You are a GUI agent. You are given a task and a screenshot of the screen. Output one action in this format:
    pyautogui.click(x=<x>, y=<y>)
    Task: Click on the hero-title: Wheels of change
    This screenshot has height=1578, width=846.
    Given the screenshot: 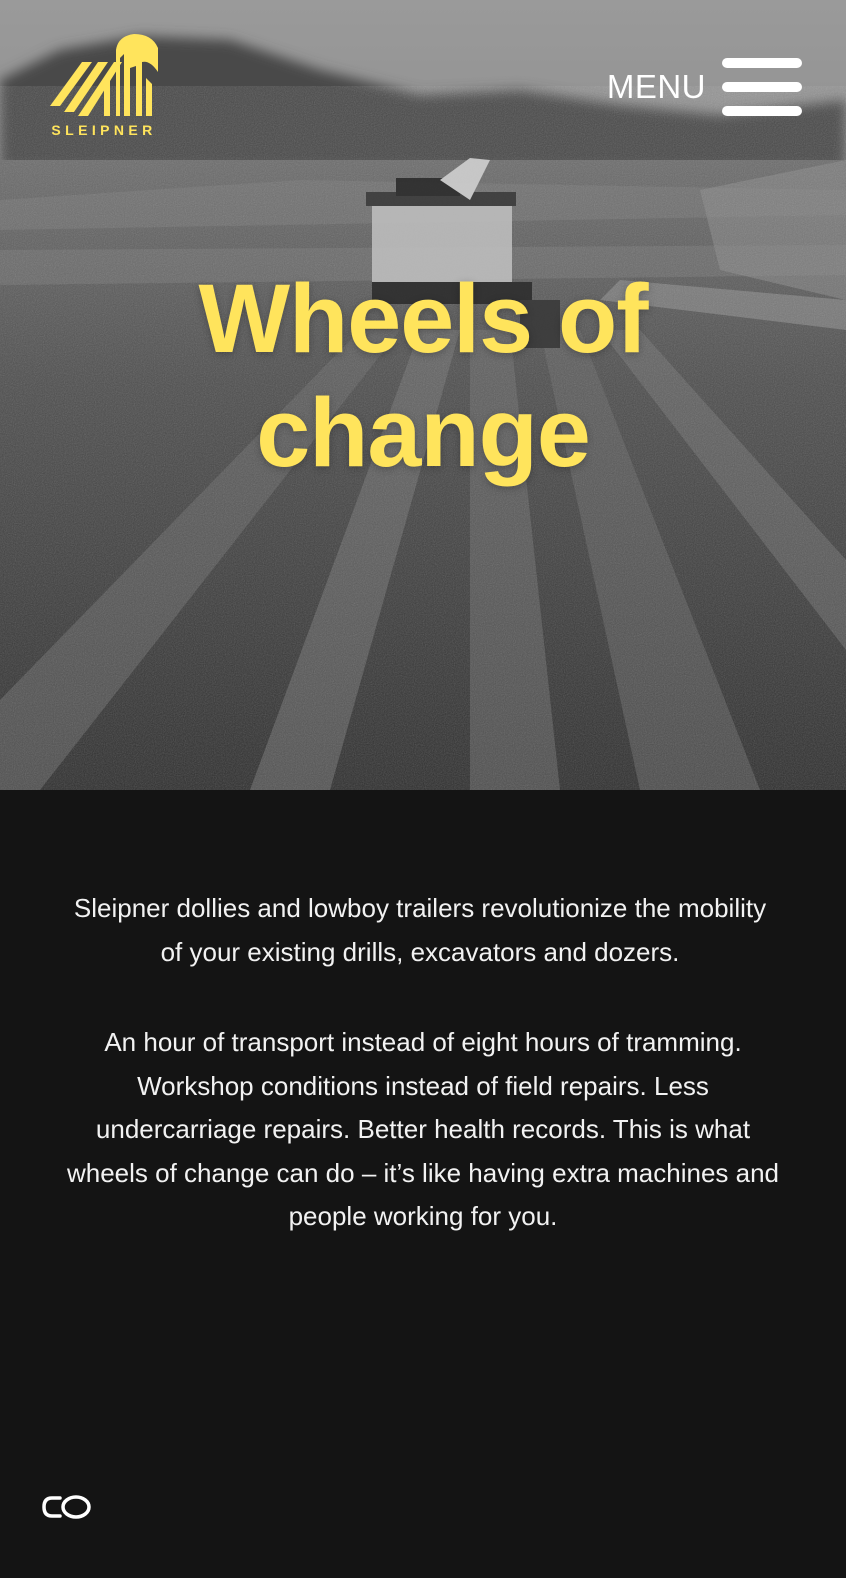 What is the action you would take?
    pyautogui.click(x=423, y=376)
    